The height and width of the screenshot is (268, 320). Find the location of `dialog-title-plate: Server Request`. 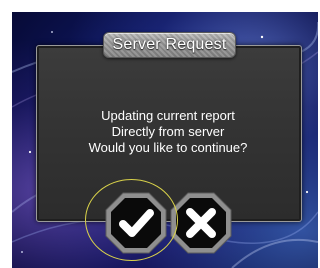

dialog-title-plate: Server Request is located at coordinates (169, 45).